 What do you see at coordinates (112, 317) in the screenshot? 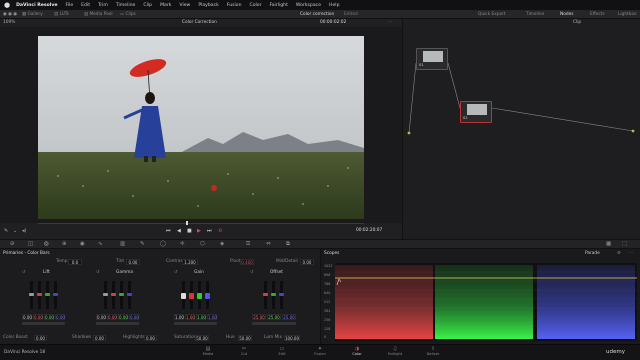
I see `gamma-r-value: 0.00` at bounding box center [112, 317].